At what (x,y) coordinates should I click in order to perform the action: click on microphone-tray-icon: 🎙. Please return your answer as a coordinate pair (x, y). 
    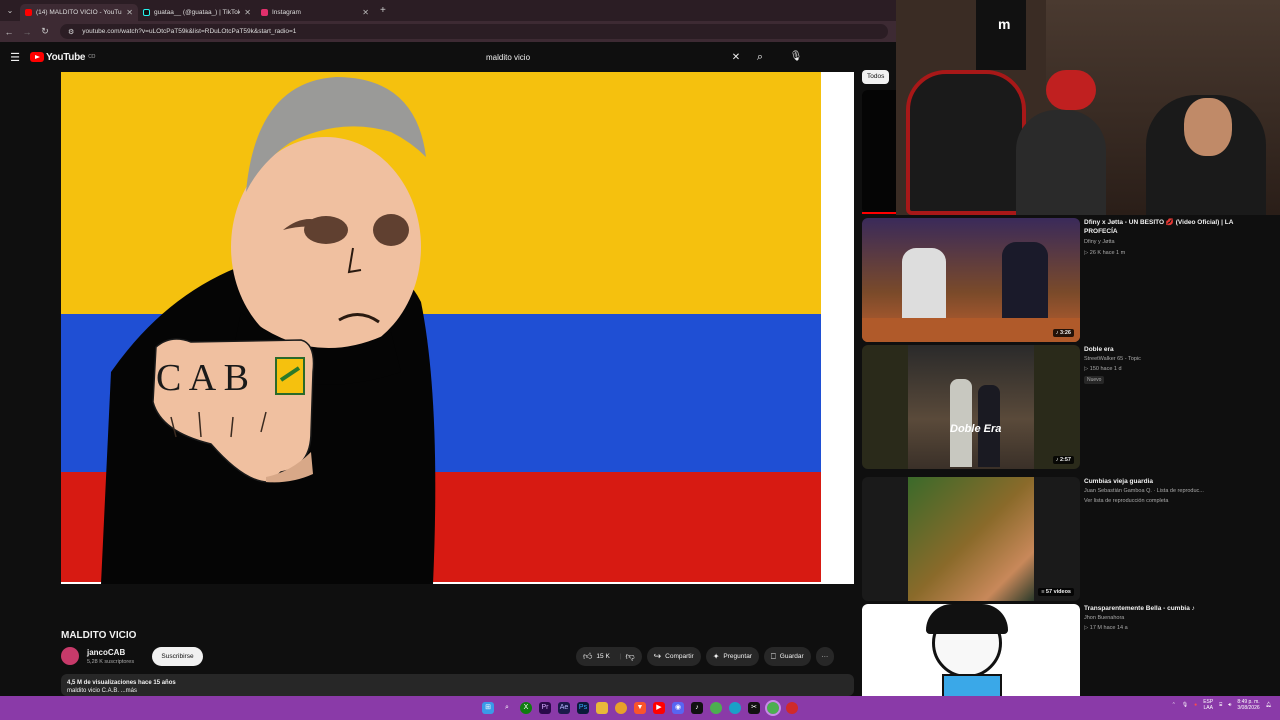
    Looking at the image, I should click on (1185, 705).